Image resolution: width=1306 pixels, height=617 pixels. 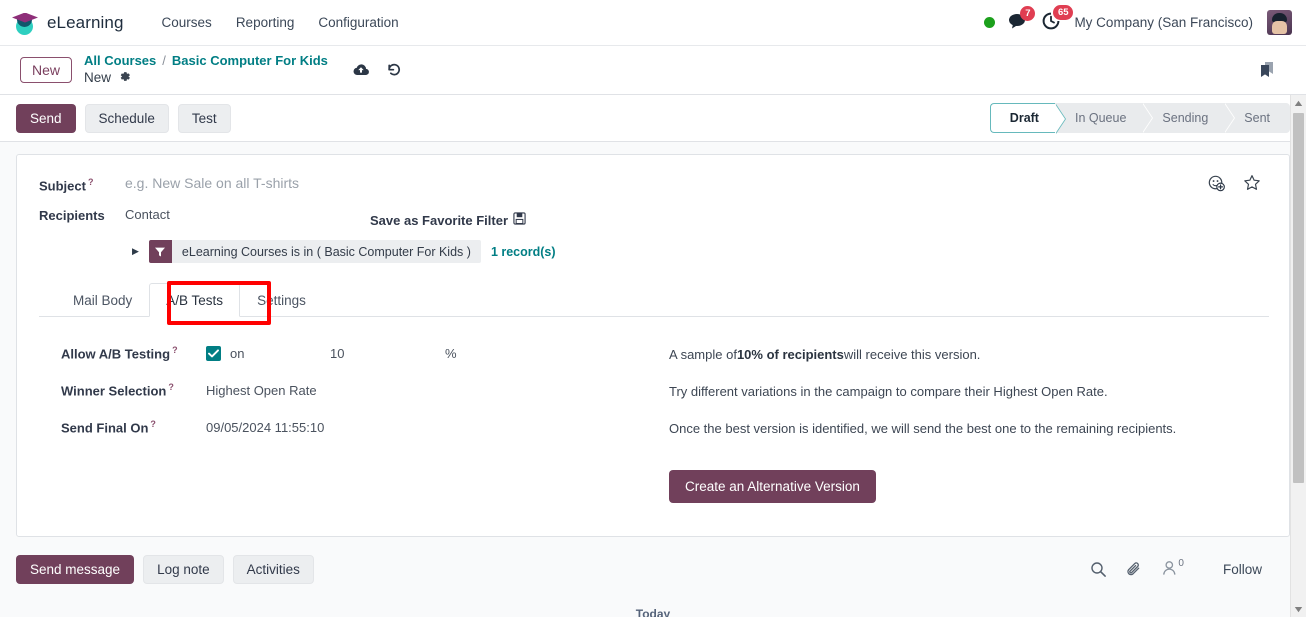 I want to click on chatter-buttons: Send message Log note Activities, so click(x=165, y=569).